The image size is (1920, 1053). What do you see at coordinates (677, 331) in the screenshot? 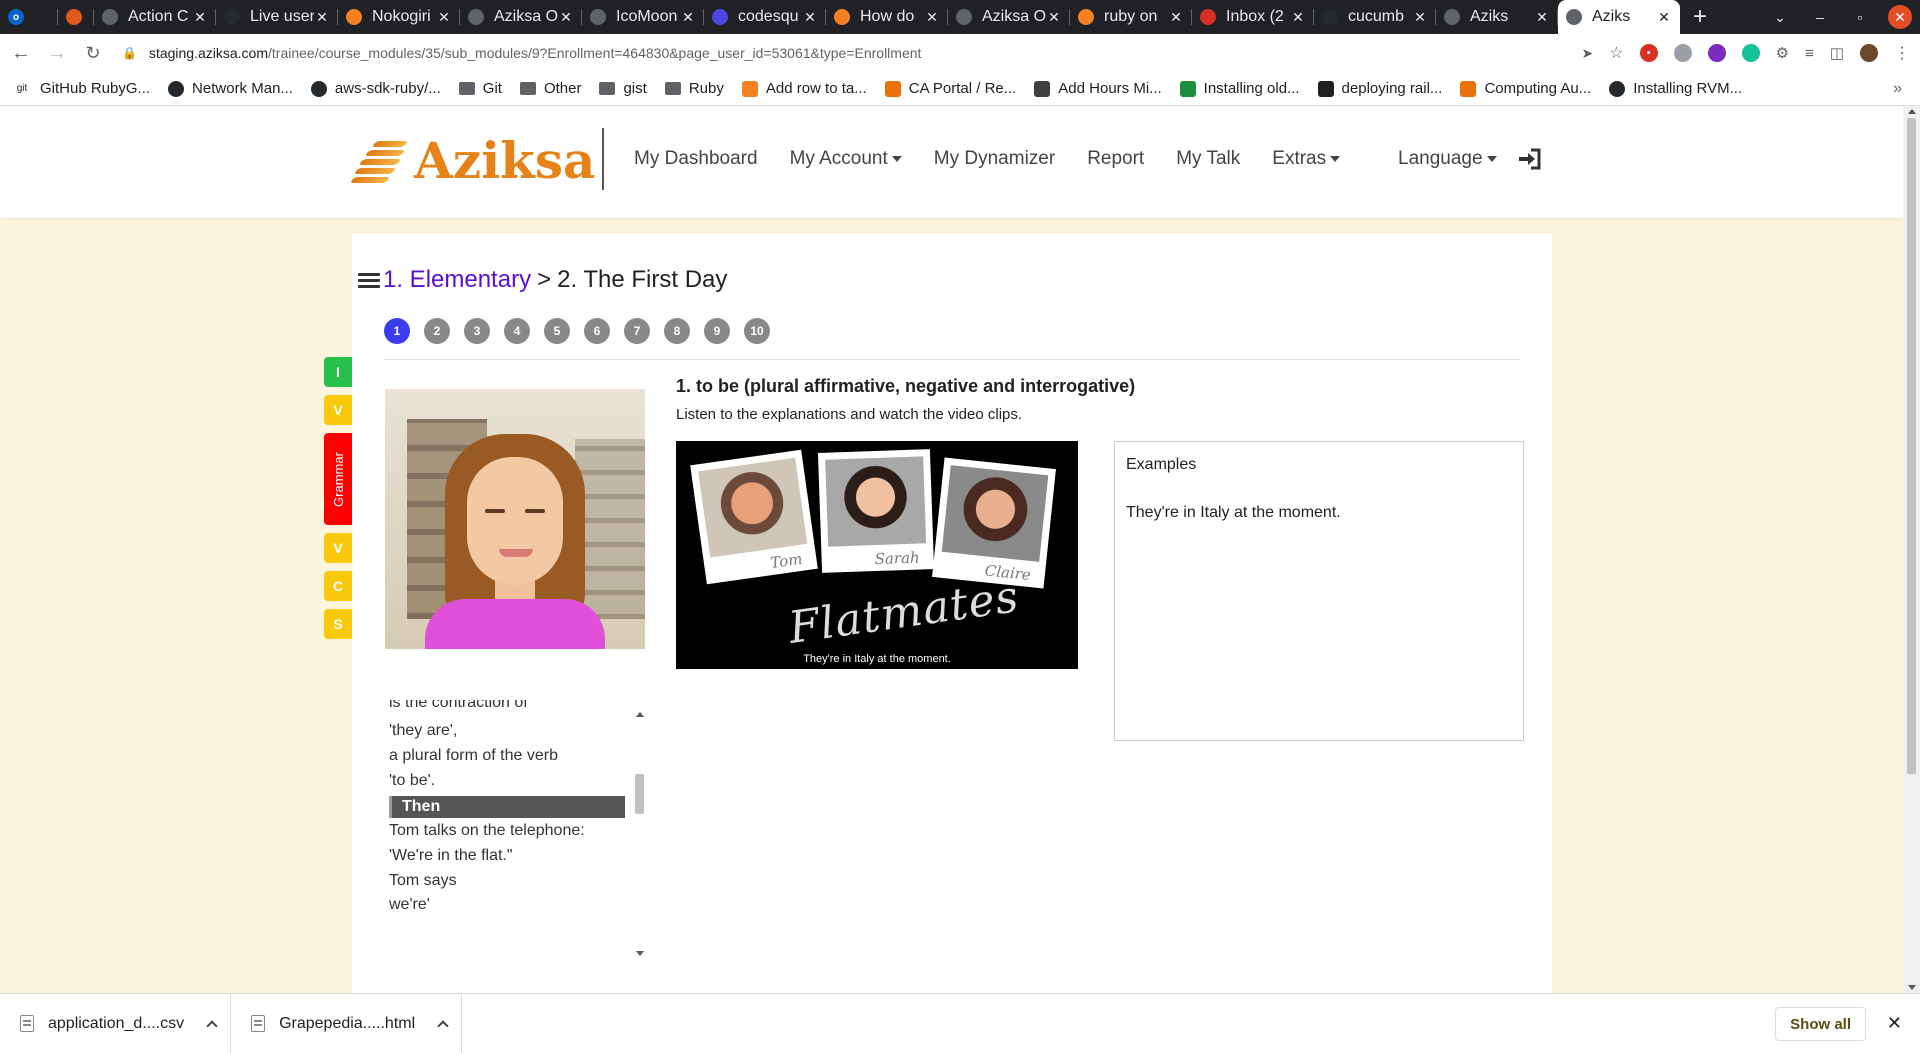
I see `page-button: 8` at bounding box center [677, 331].